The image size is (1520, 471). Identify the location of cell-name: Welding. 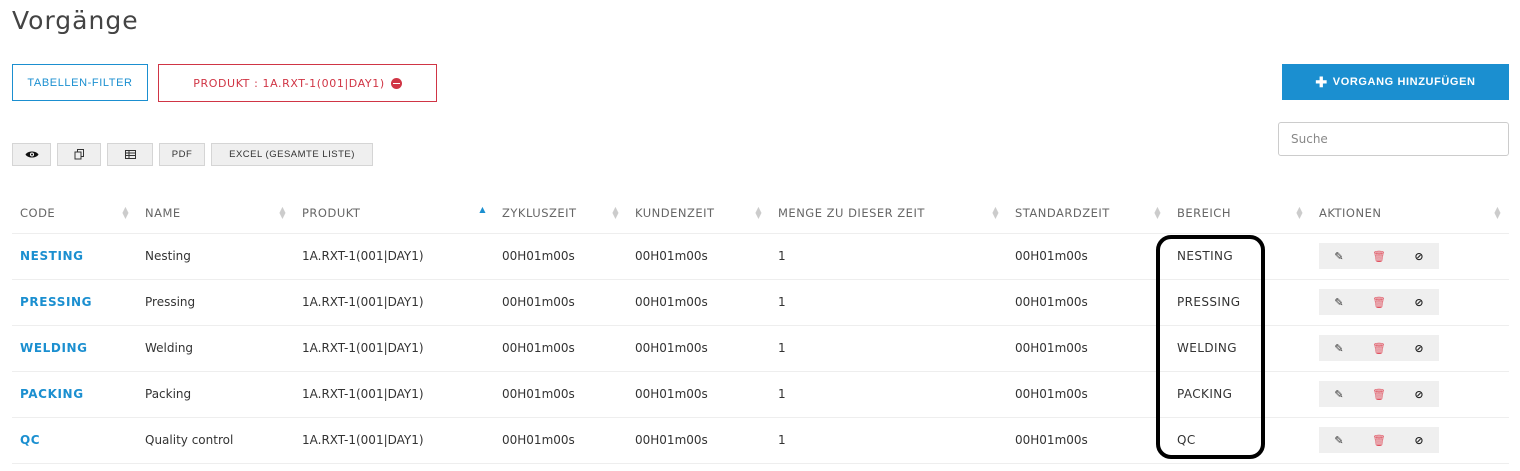
(215, 348).